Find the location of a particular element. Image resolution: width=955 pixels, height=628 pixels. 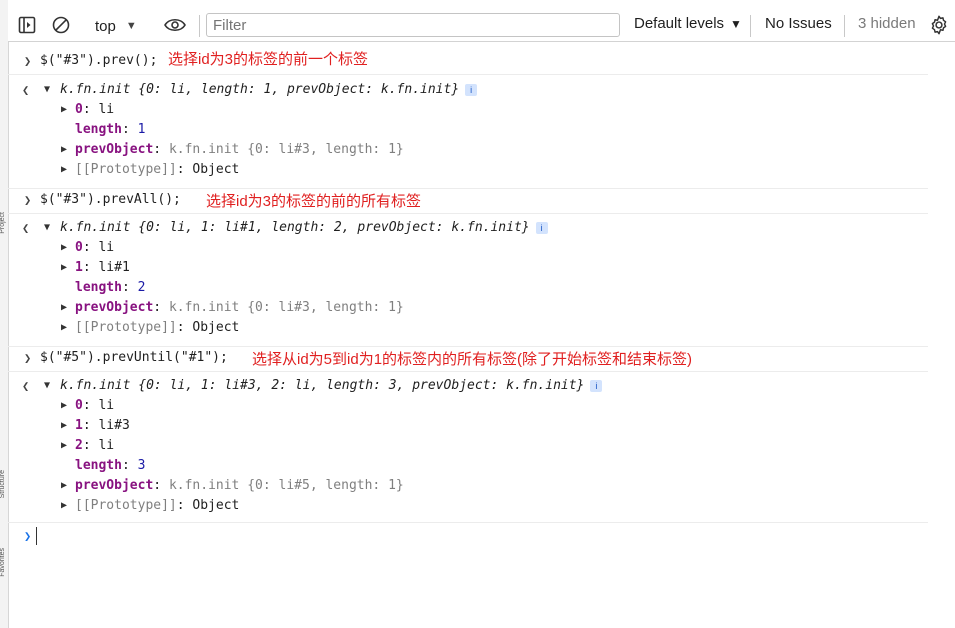

command-text: $("#5").prevUntil("#1"); is located at coordinates (134, 357).